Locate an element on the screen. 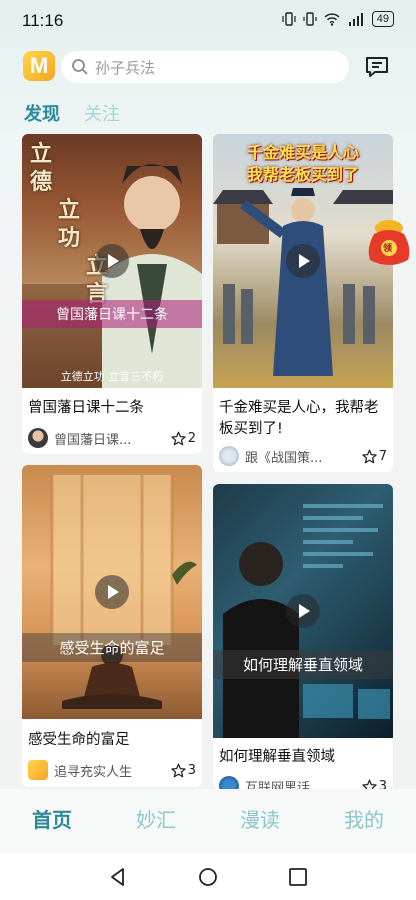 The image size is (416, 900). card-title: 曾国藩日课十二条 is located at coordinates (86, 408).